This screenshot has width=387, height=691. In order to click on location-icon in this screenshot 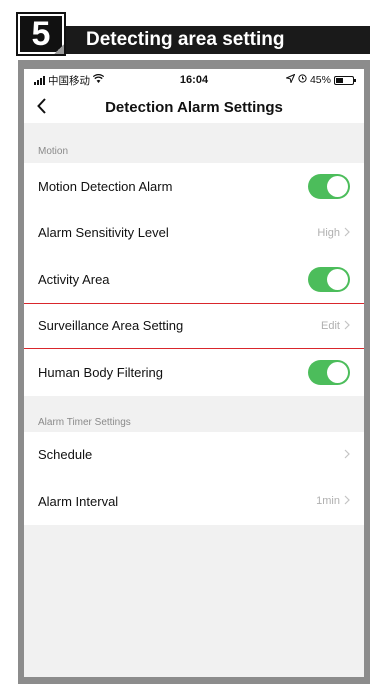, I will do `click(290, 79)`.